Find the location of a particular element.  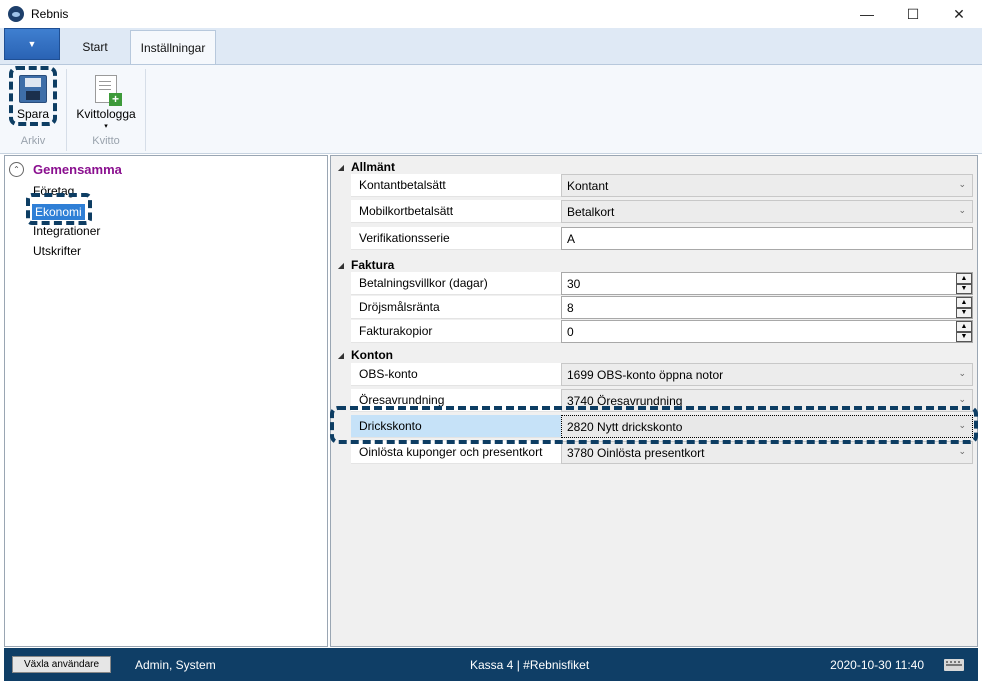

ribbon-group-label: Arkiv is located at coordinates (33, 141).